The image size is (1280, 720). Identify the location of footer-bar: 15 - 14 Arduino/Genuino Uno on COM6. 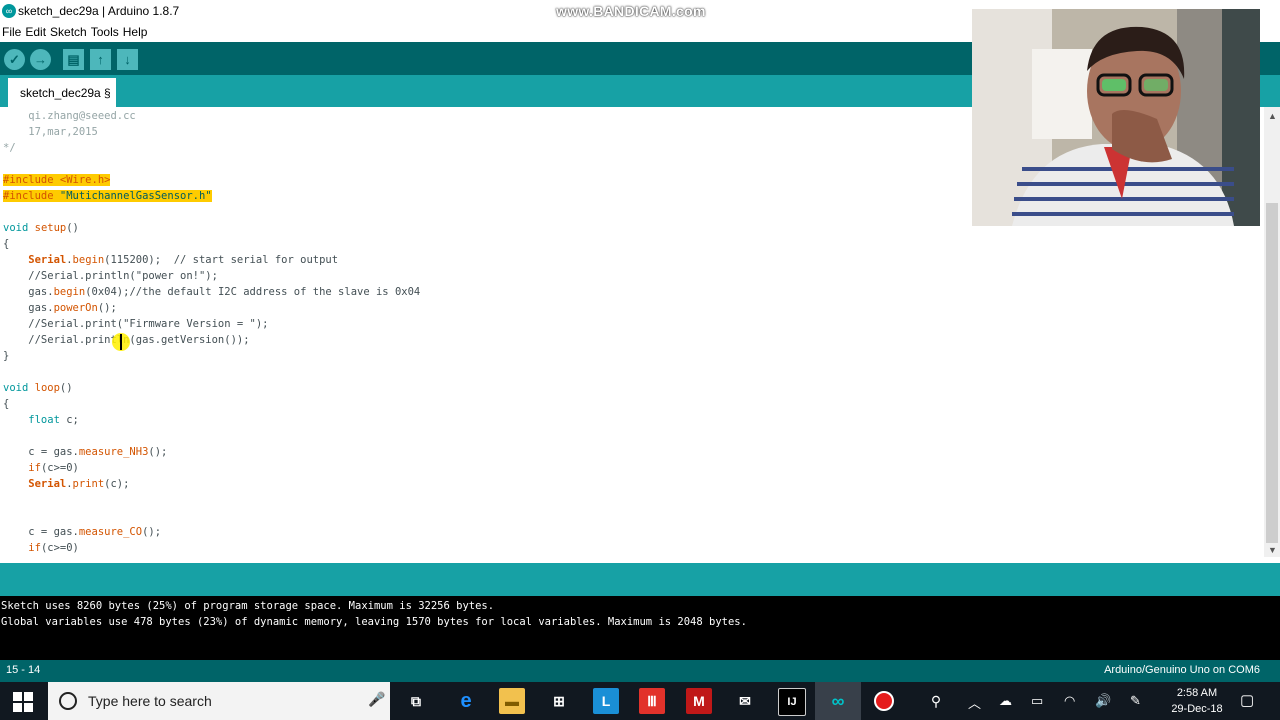
(640, 671).